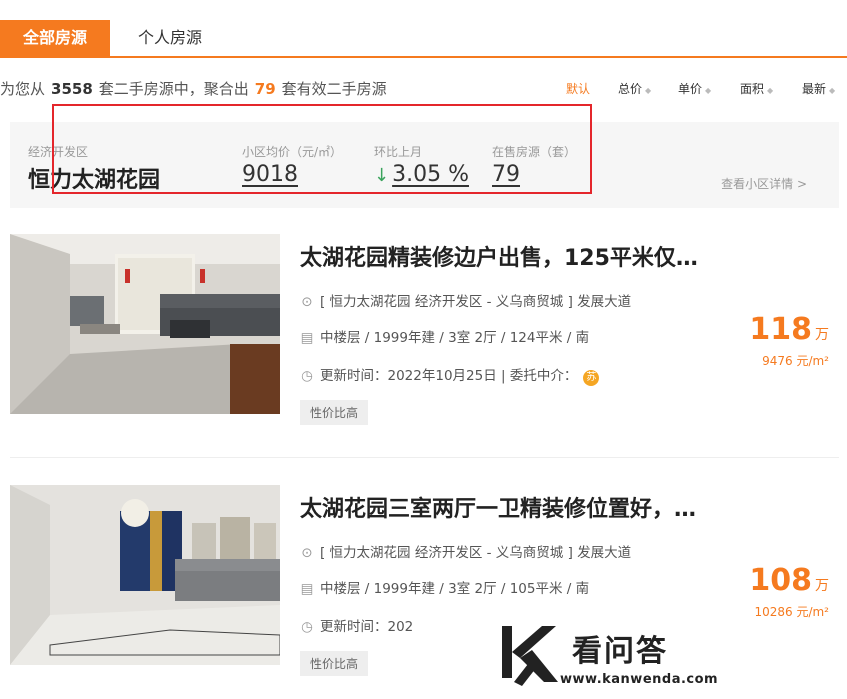 Image resolution: width=847 pixels, height=699 pixels. I want to click on listing-price: 118 万, so click(789, 329).